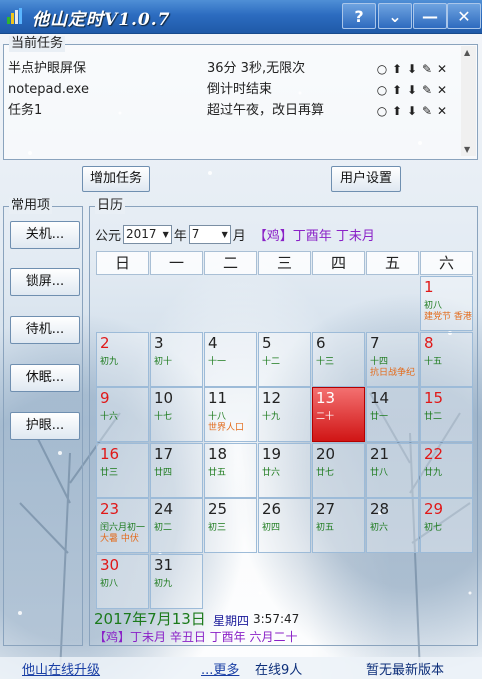  I want to click on calendar-day: 24 初二, so click(176, 525).